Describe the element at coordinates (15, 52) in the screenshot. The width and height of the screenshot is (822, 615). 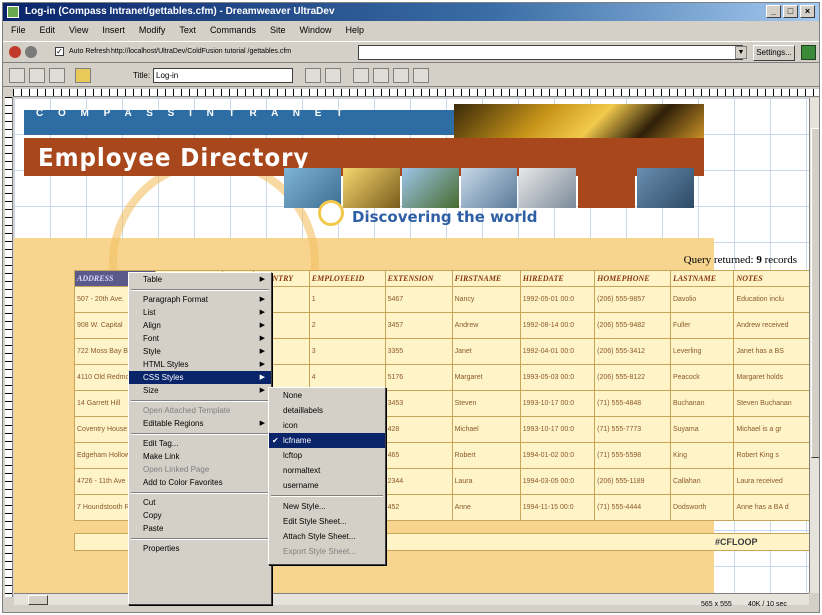
I see `stop-icon` at that location.